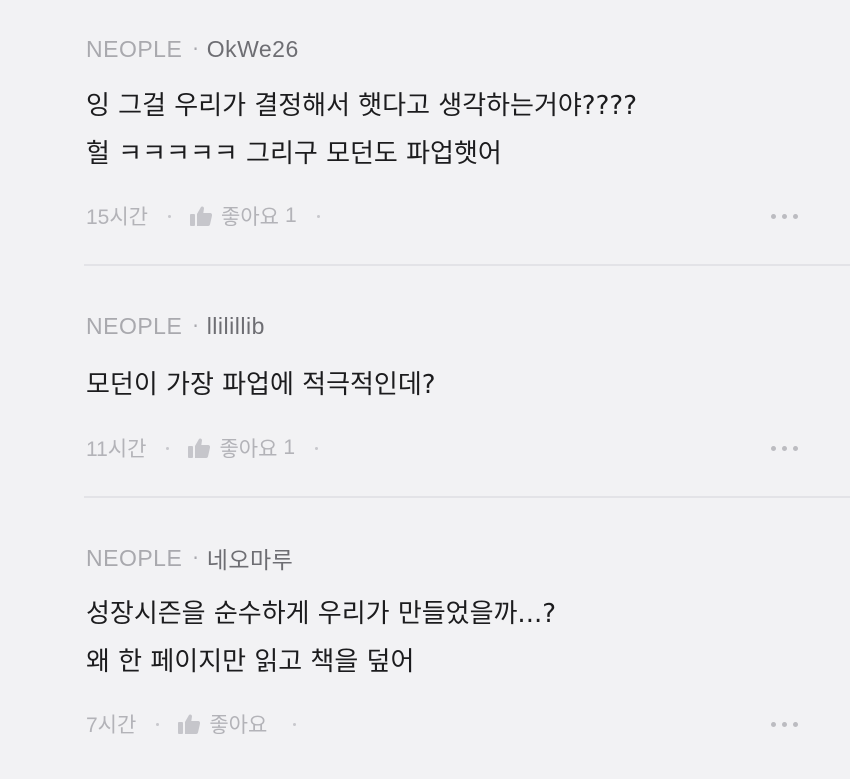 This screenshot has height=779, width=850. Describe the element at coordinates (236, 326) in the screenshot. I see `comment-author: llilillib` at that location.